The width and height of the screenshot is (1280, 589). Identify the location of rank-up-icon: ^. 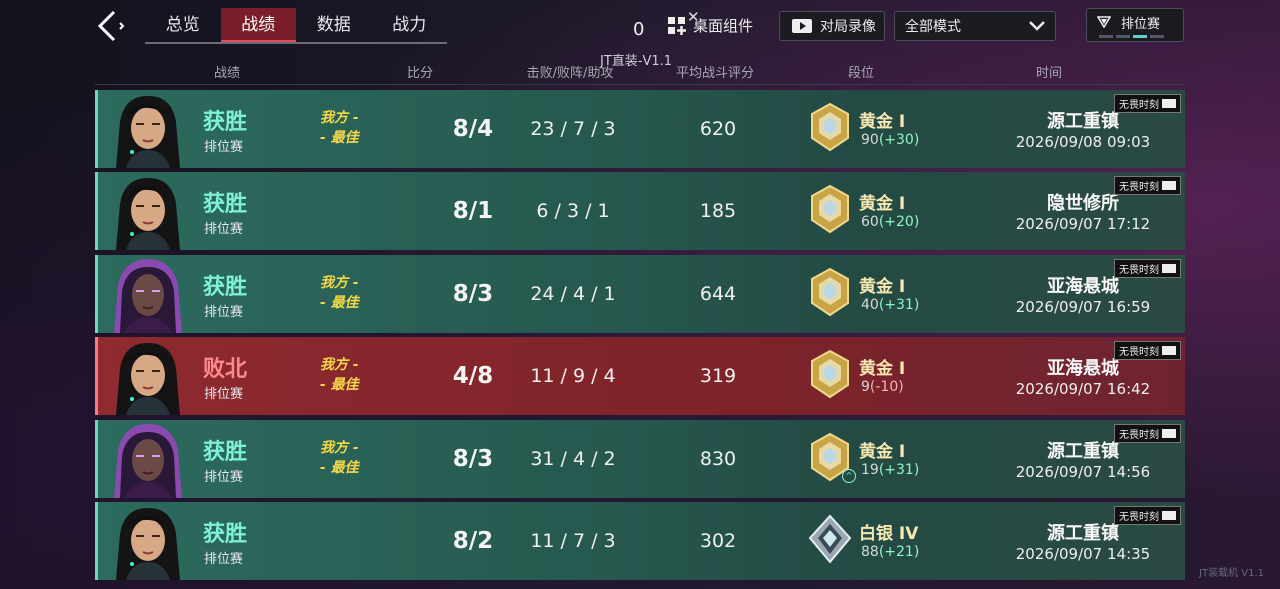
(849, 476).